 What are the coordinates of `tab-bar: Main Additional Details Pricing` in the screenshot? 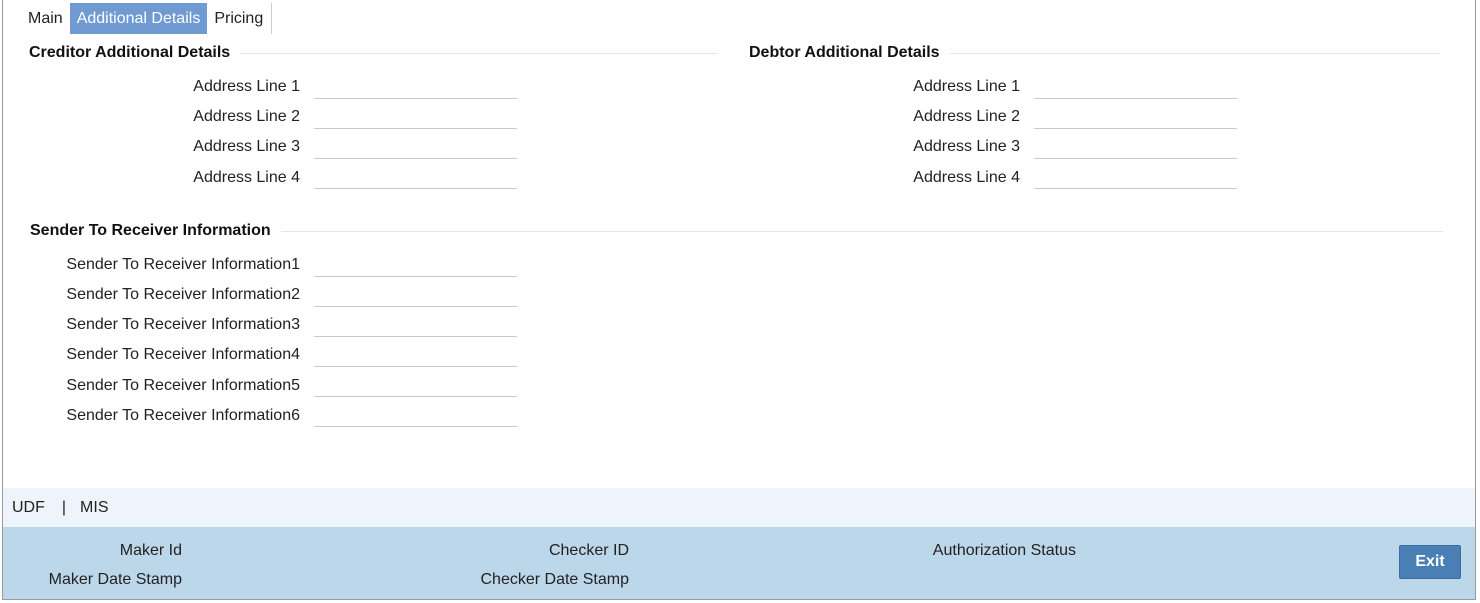 It's located at (147, 18).